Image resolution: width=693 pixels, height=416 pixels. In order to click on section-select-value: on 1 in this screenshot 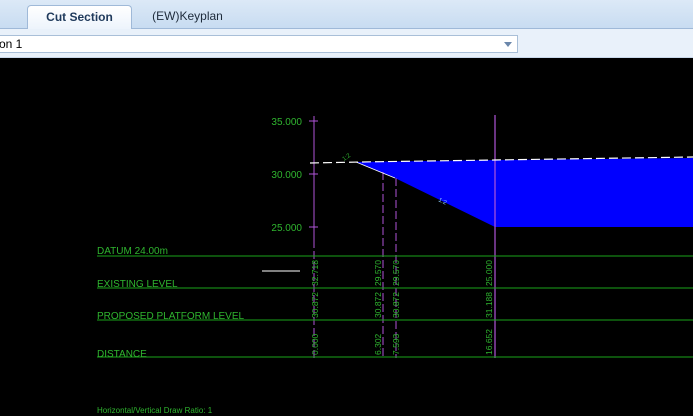, I will do `click(11, 44)`.